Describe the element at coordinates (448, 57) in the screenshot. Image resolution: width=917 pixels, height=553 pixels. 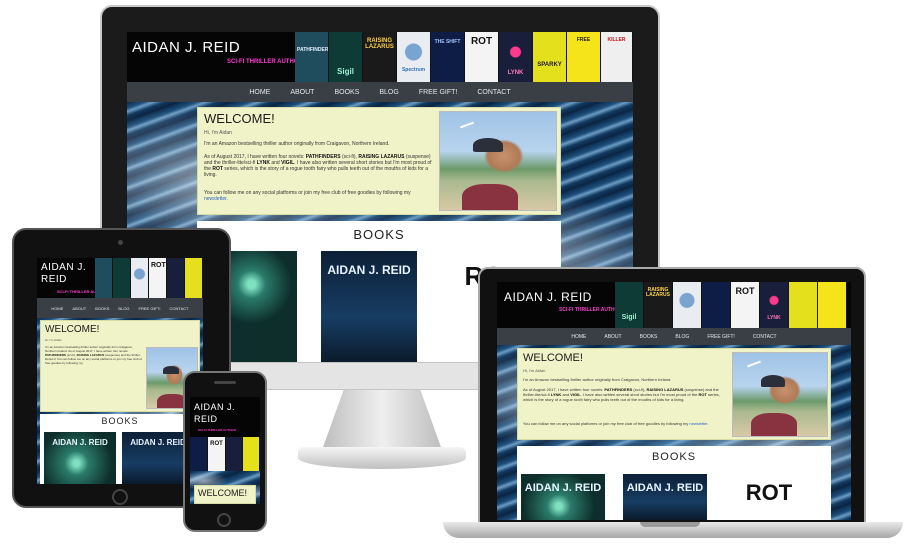
I see `book-cover: THE SHIFT` at that location.